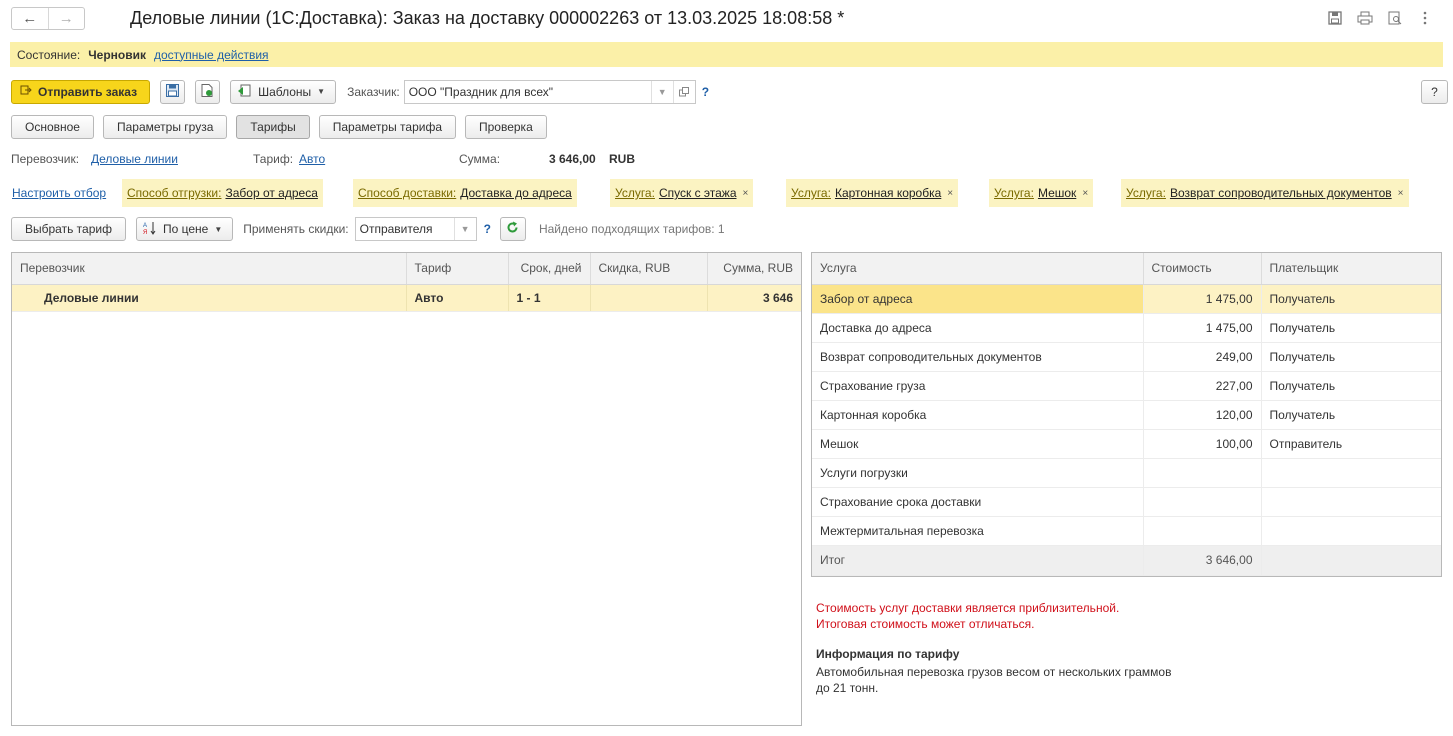 The width and height of the screenshot is (1453, 736). I want to click on send-order-button: Отправить заказ, so click(81, 91).